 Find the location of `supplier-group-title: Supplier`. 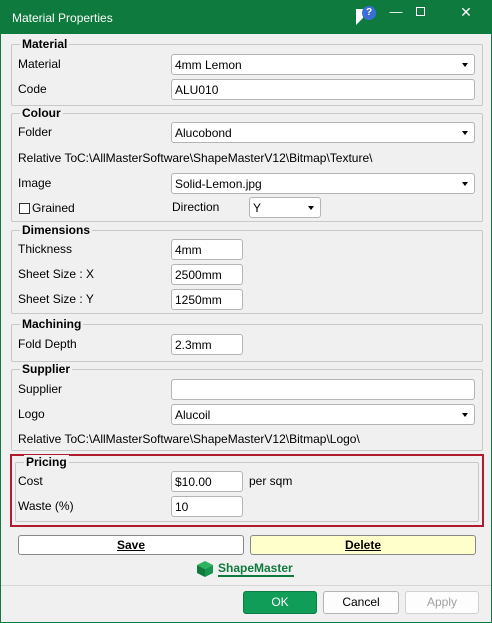

supplier-group-title: Supplier is located at coordinates (46, 369).